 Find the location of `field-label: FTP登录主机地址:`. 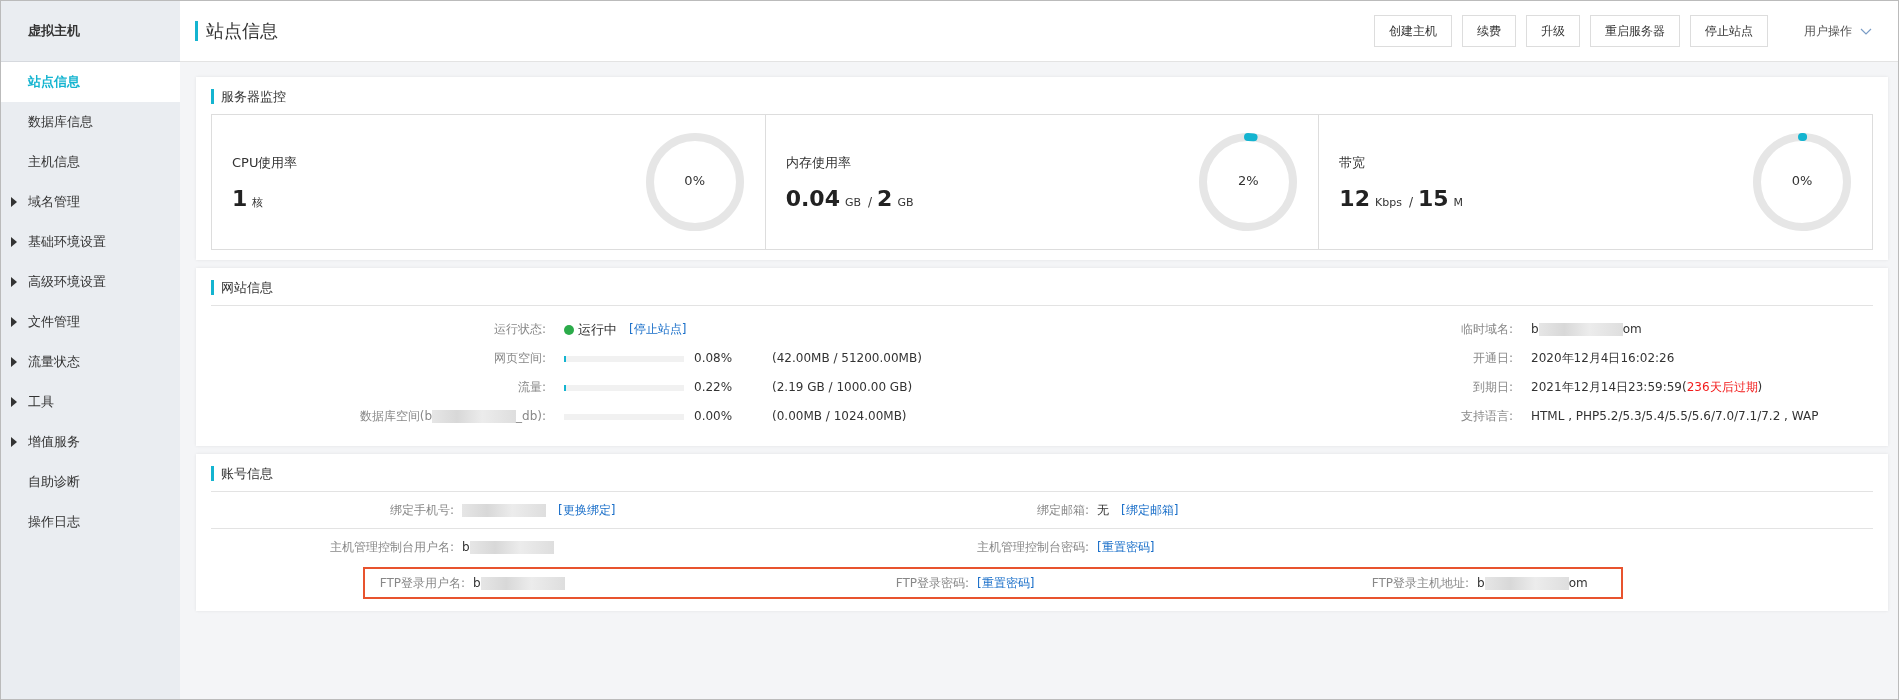

field-label: FTP登录主机地址: is located at coordinates (1419, 583).